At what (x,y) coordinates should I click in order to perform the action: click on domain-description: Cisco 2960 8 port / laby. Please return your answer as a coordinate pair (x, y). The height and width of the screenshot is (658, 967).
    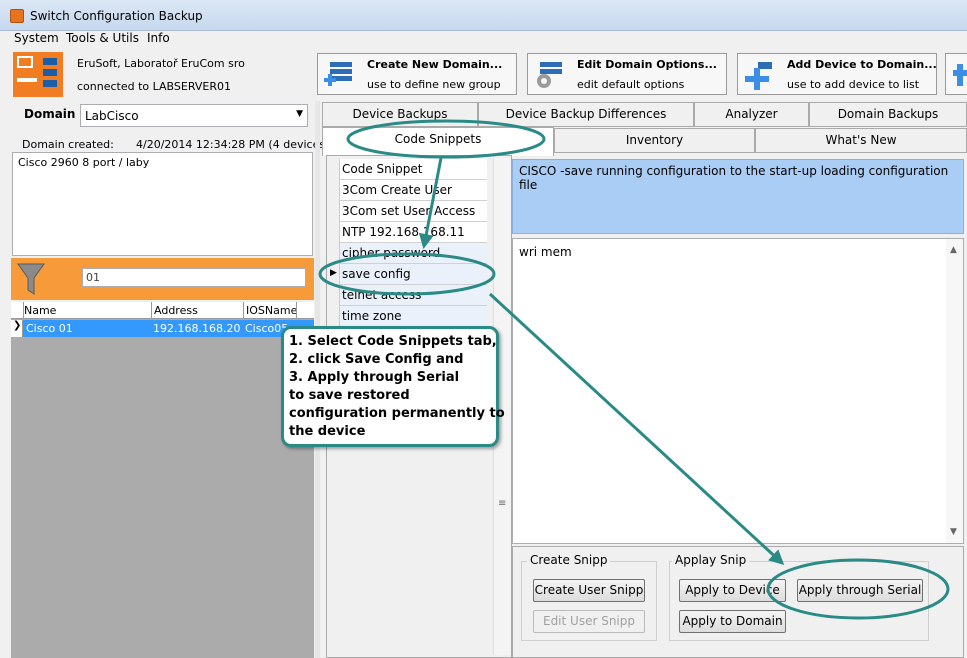
    Looking at the image, I should click on (162, 204).